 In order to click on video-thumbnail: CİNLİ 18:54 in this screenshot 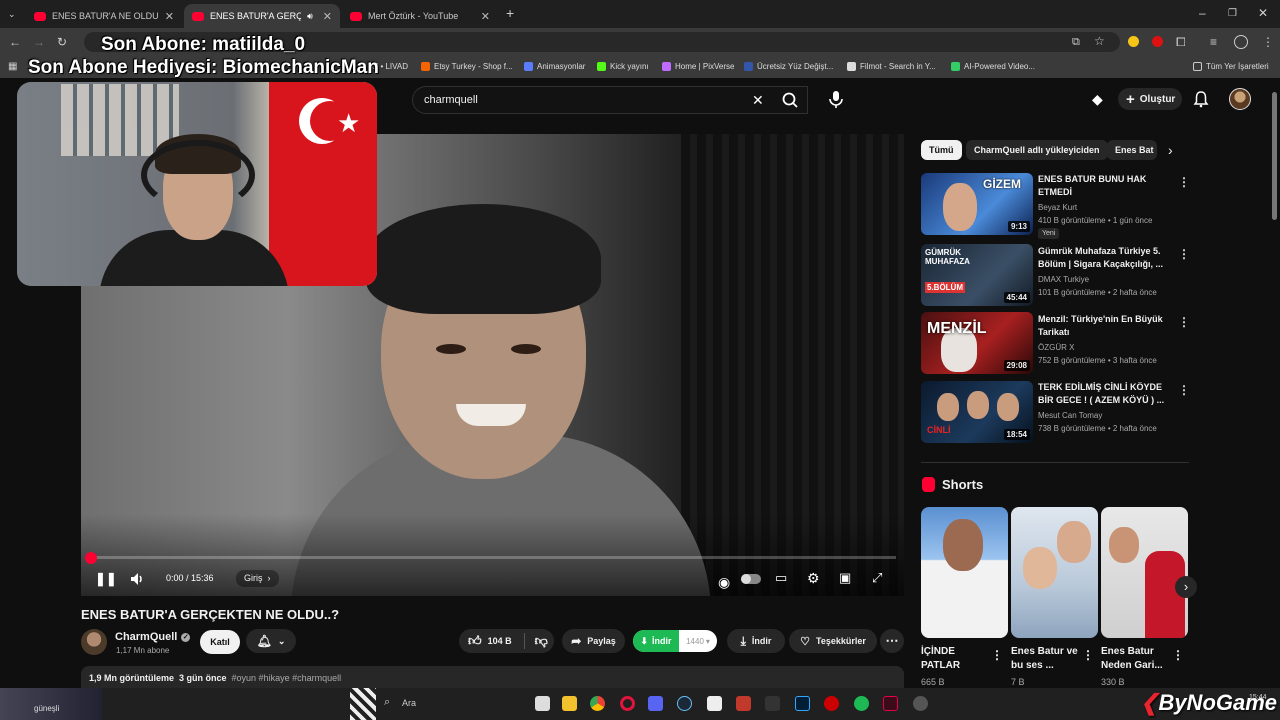, I will do `click(977, 412)`.